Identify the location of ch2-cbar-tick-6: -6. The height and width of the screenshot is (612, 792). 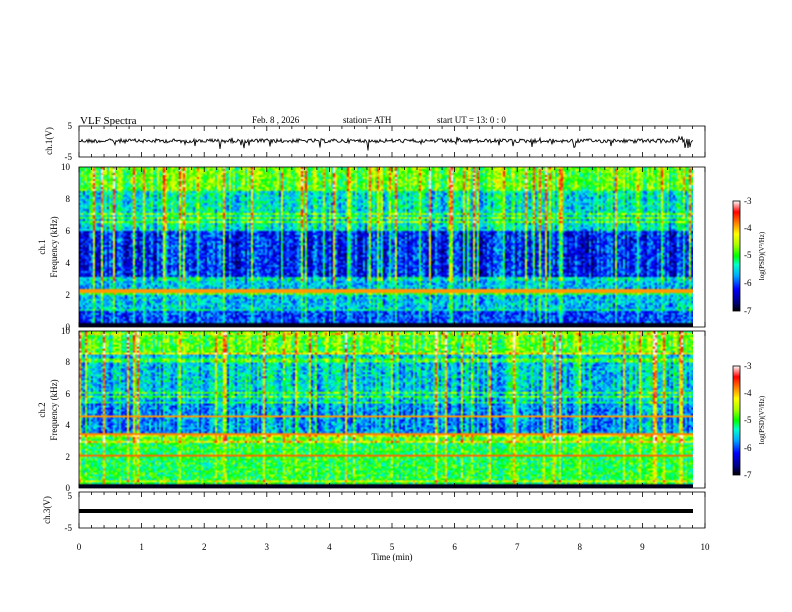
(748, 448).